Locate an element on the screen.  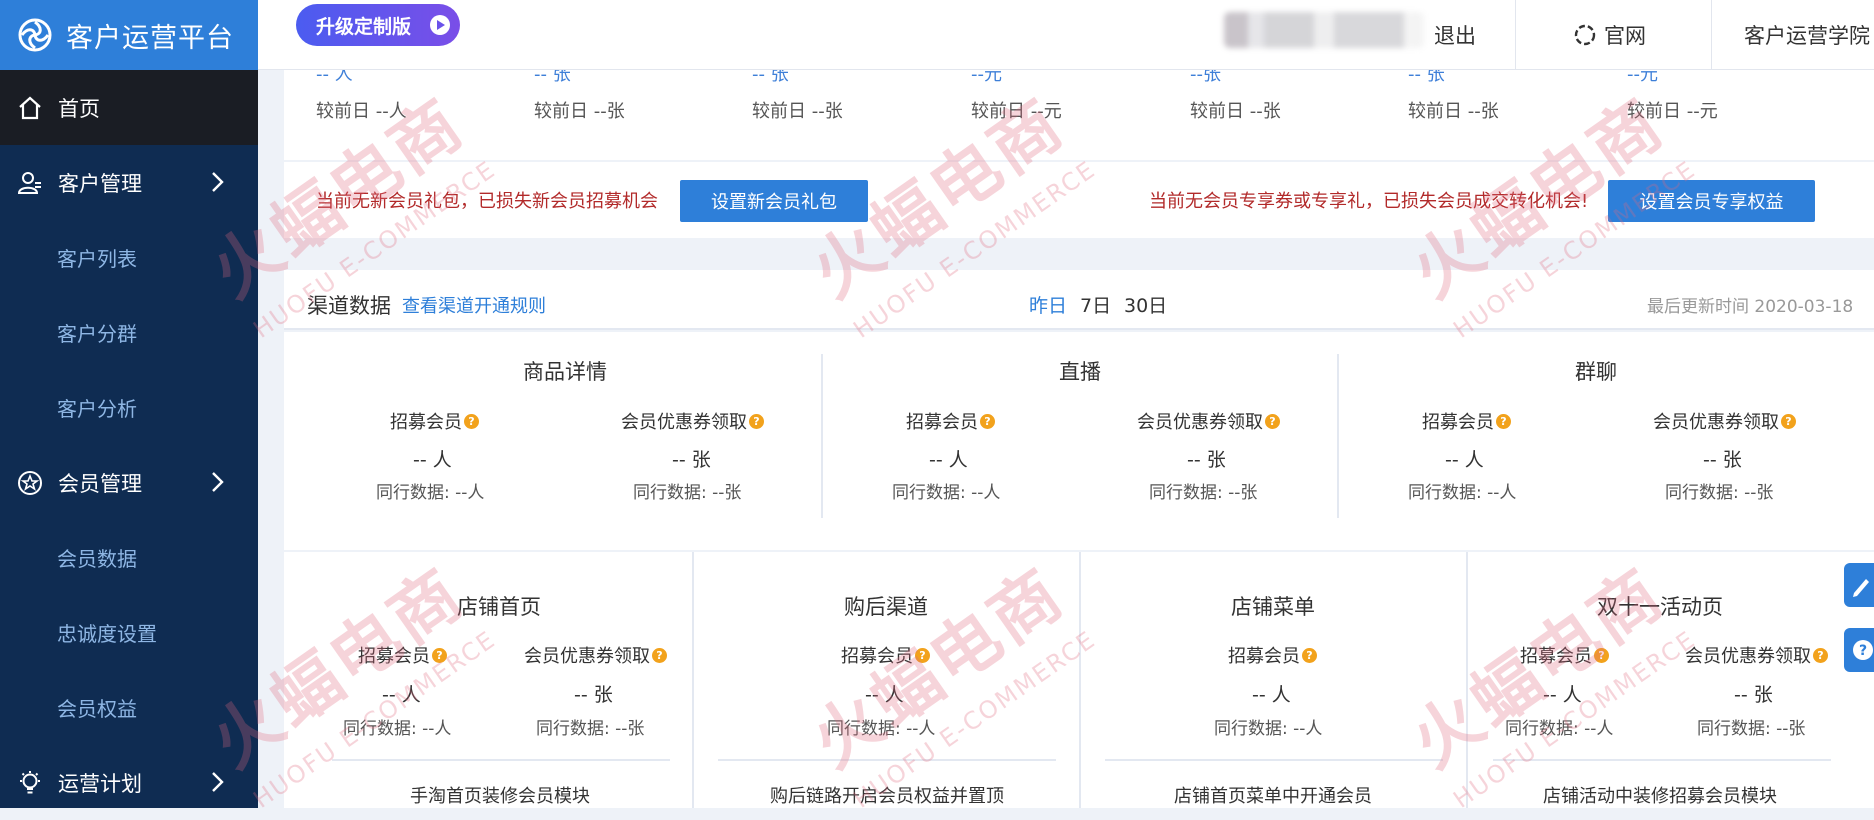
nav-customer-group: 客户分群 is located at coordinates (129, 332).